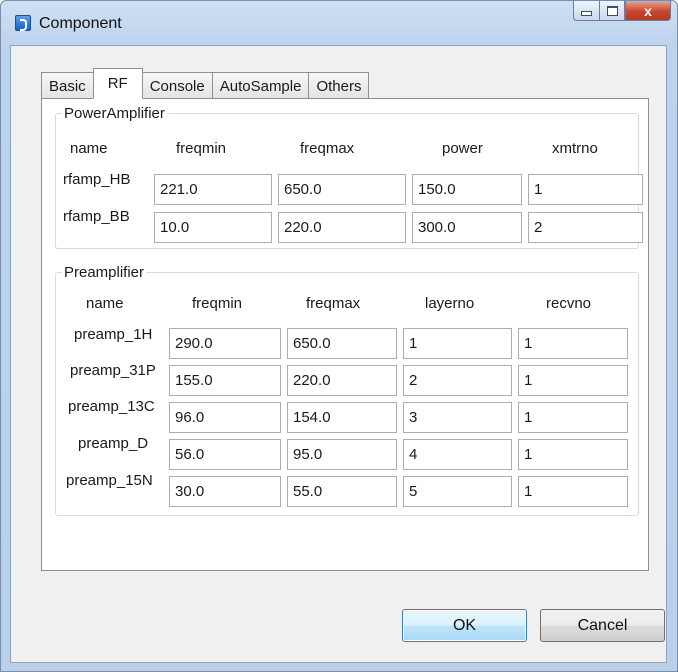 The image size is (678, 672). What do you see at coordinates (573, 343) in the screenshot?
I see `pre-preamp-1h-recvno-field` at bounding box center [573, 343].